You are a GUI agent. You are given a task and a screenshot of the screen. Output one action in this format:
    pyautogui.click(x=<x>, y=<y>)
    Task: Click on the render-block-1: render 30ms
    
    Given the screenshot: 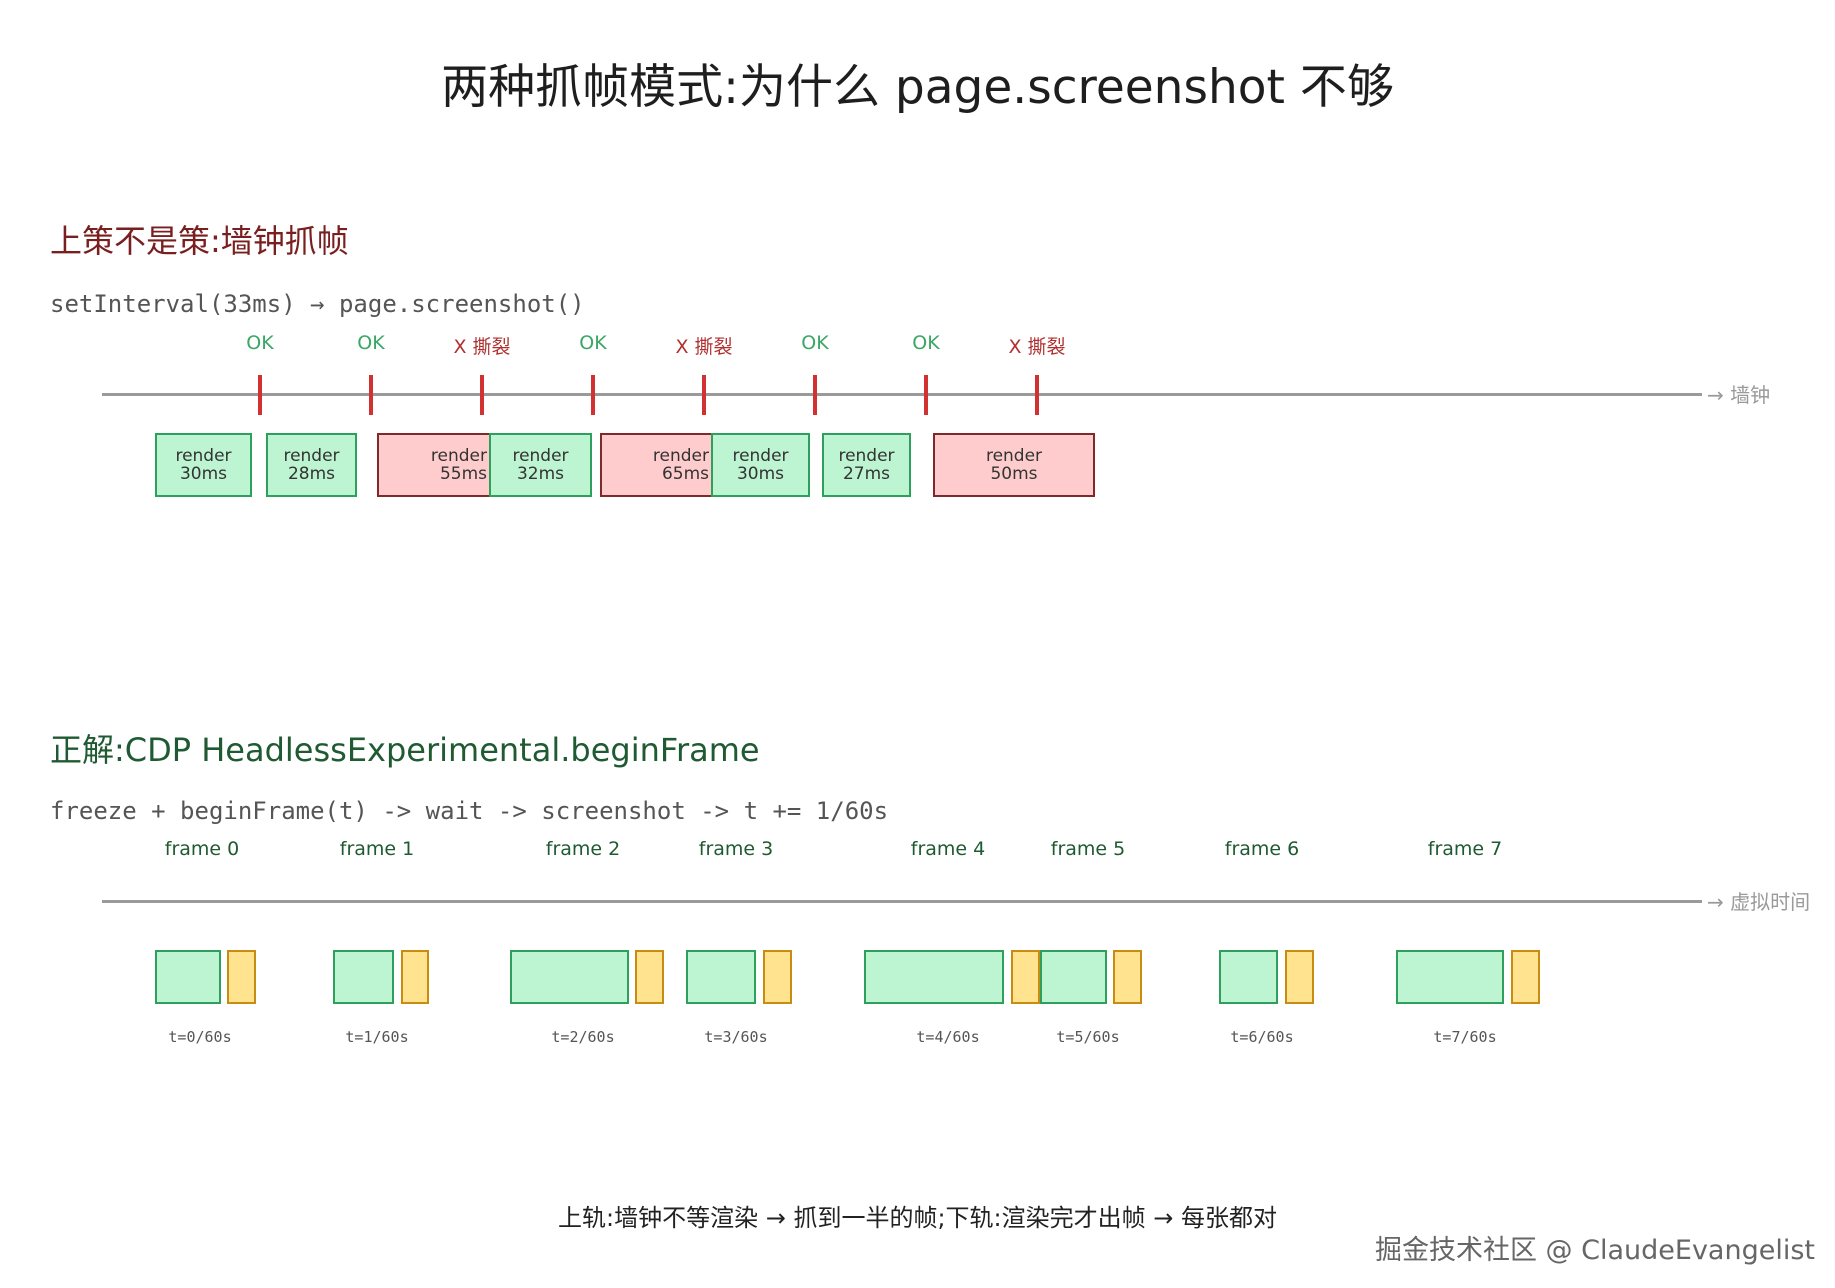 What is the action you would take?
    pyautogui.click(x=203, y=465)
    